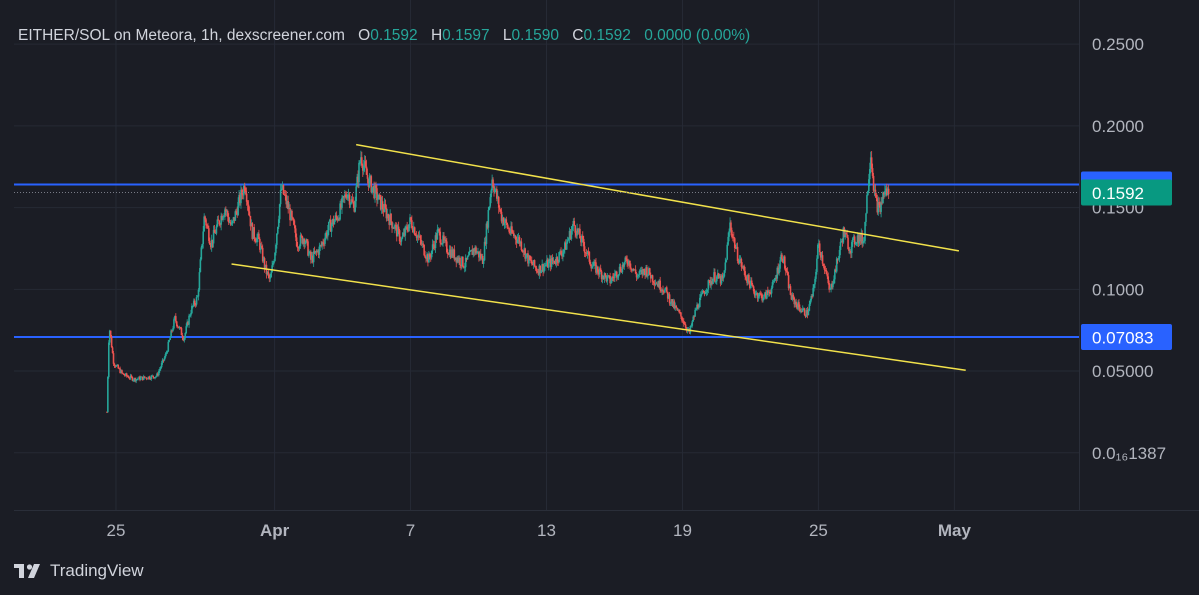 The height and width of the screenshot is (595, 1199). What do you see at coordinates (1122, 371) in the screenshot?
I see `y-tick-label: 0.05000` at bounding box center [1122, 371].